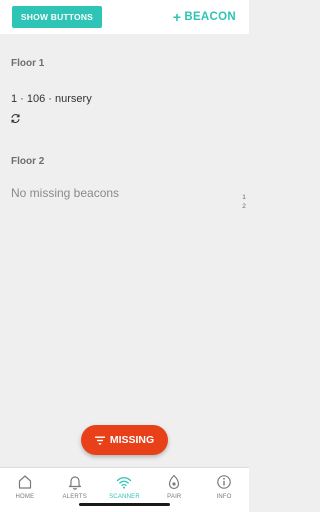 The width and height of the screenshot is (320, 512). Describe the element at coordinates (28, 161) in the screenshot. I see `floor-2-title: Floor 2` at that location.